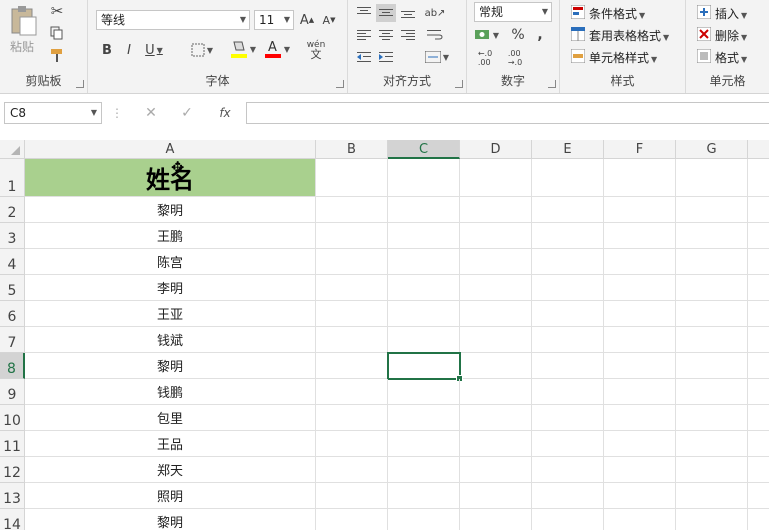 This screenshot has width=769, height=530. Describe the element at coordinates (496, 470) in the screenshot. I see `cell-d12` at that location.